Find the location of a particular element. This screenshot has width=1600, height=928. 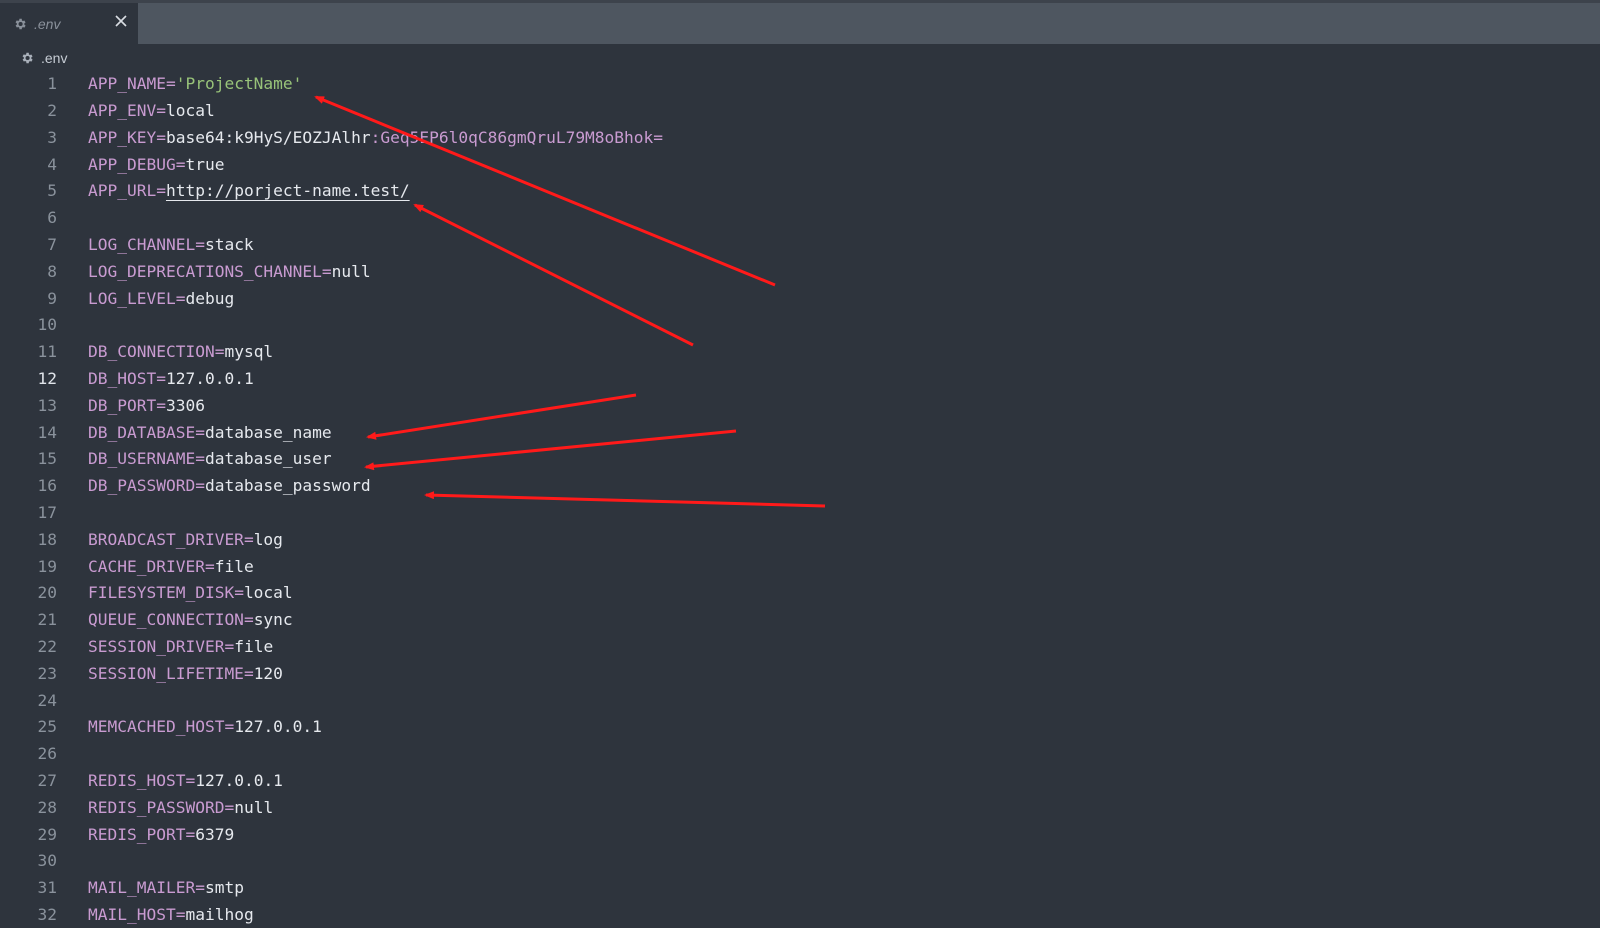

line-text: BROADCAST_DRIVER=log is located at coordinates (185, 539).